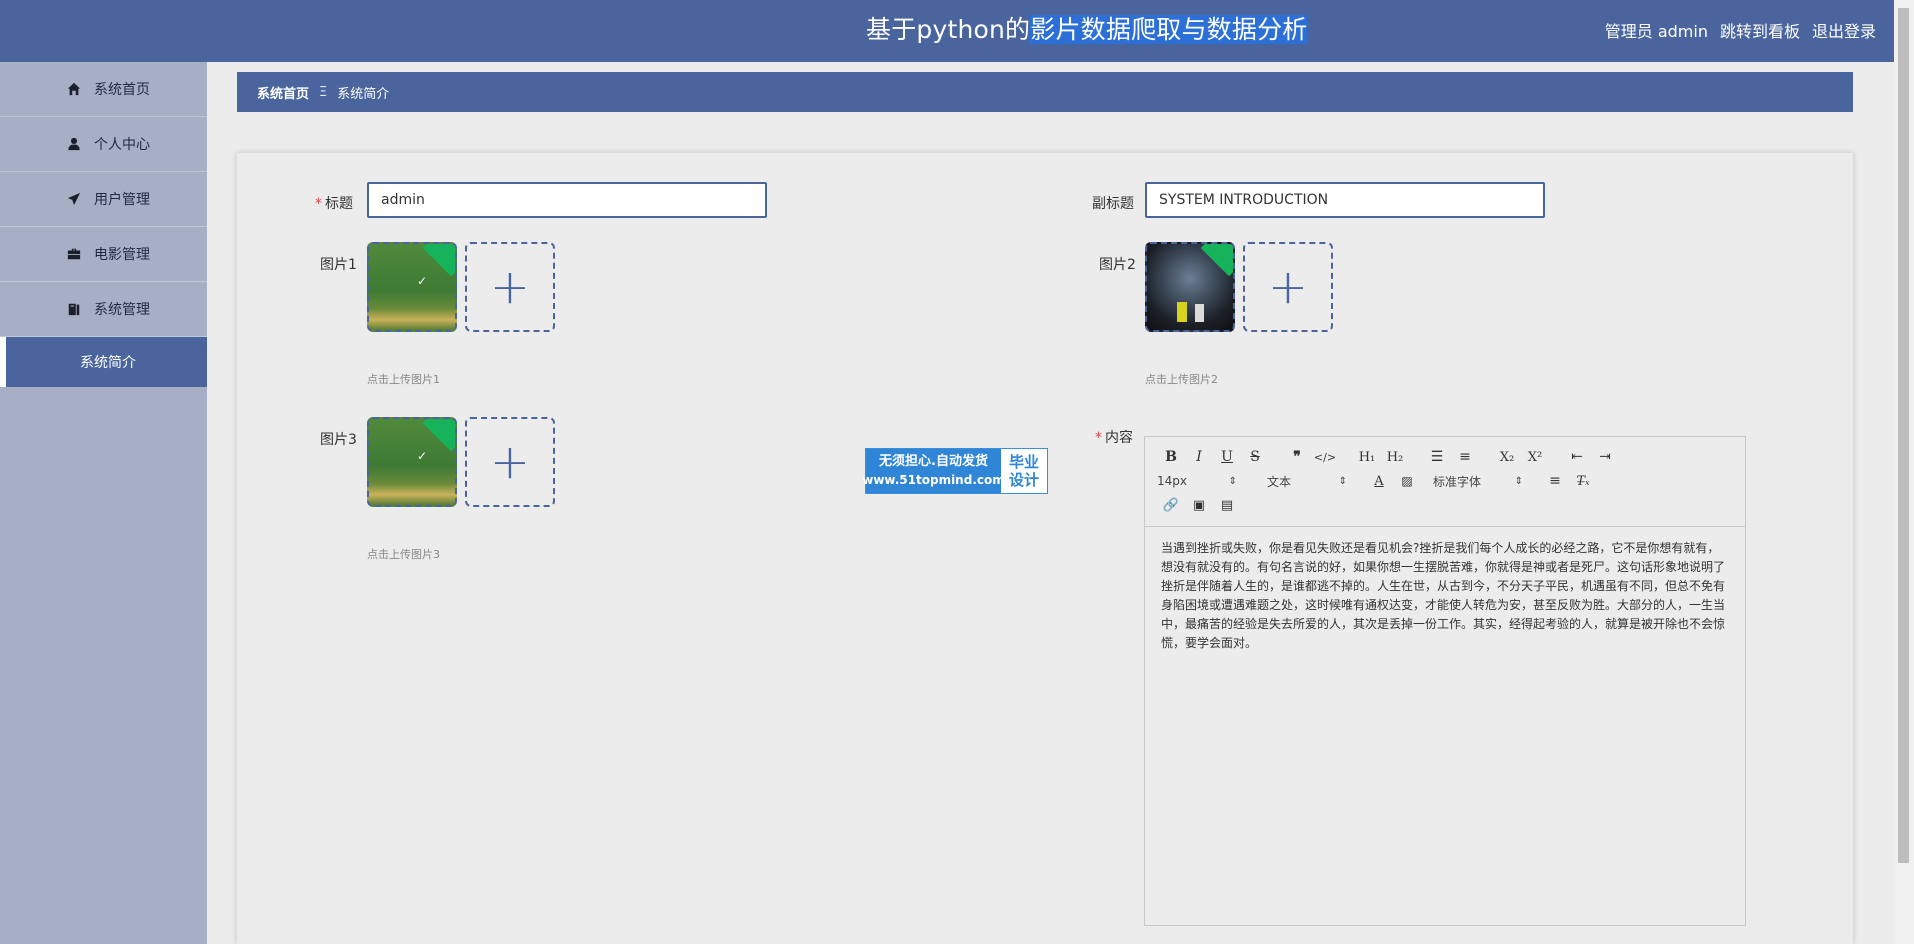 This screenshot has height=944, width=1914. What do you see at coordinates (1656, 31) in the screenshot?
I see `admin-label: 管理员 admin` at bounding box center [1656, 31].